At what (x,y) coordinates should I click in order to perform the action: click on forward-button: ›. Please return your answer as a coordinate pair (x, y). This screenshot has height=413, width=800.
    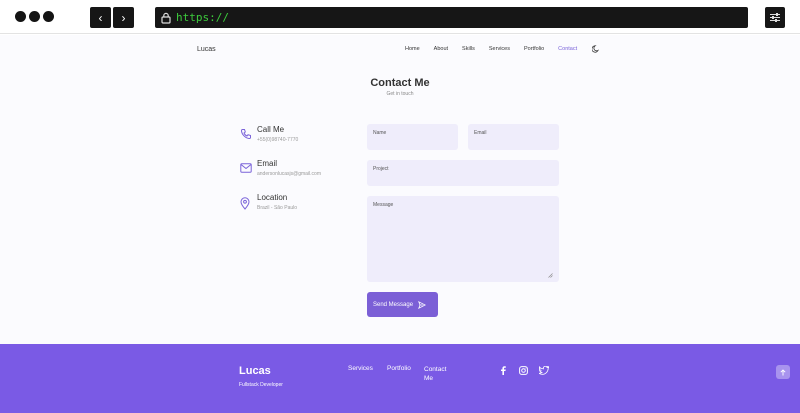
    Looking at the image, I should click on (123, 17).